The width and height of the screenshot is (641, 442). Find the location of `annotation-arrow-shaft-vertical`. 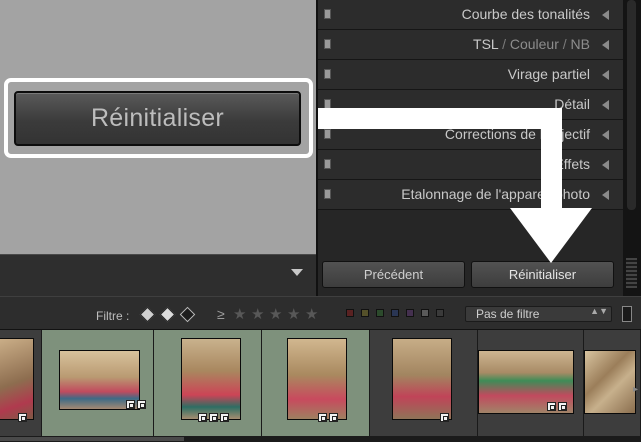

annotation-arrow-shaft-vertical is located at coordinates (551, 162).